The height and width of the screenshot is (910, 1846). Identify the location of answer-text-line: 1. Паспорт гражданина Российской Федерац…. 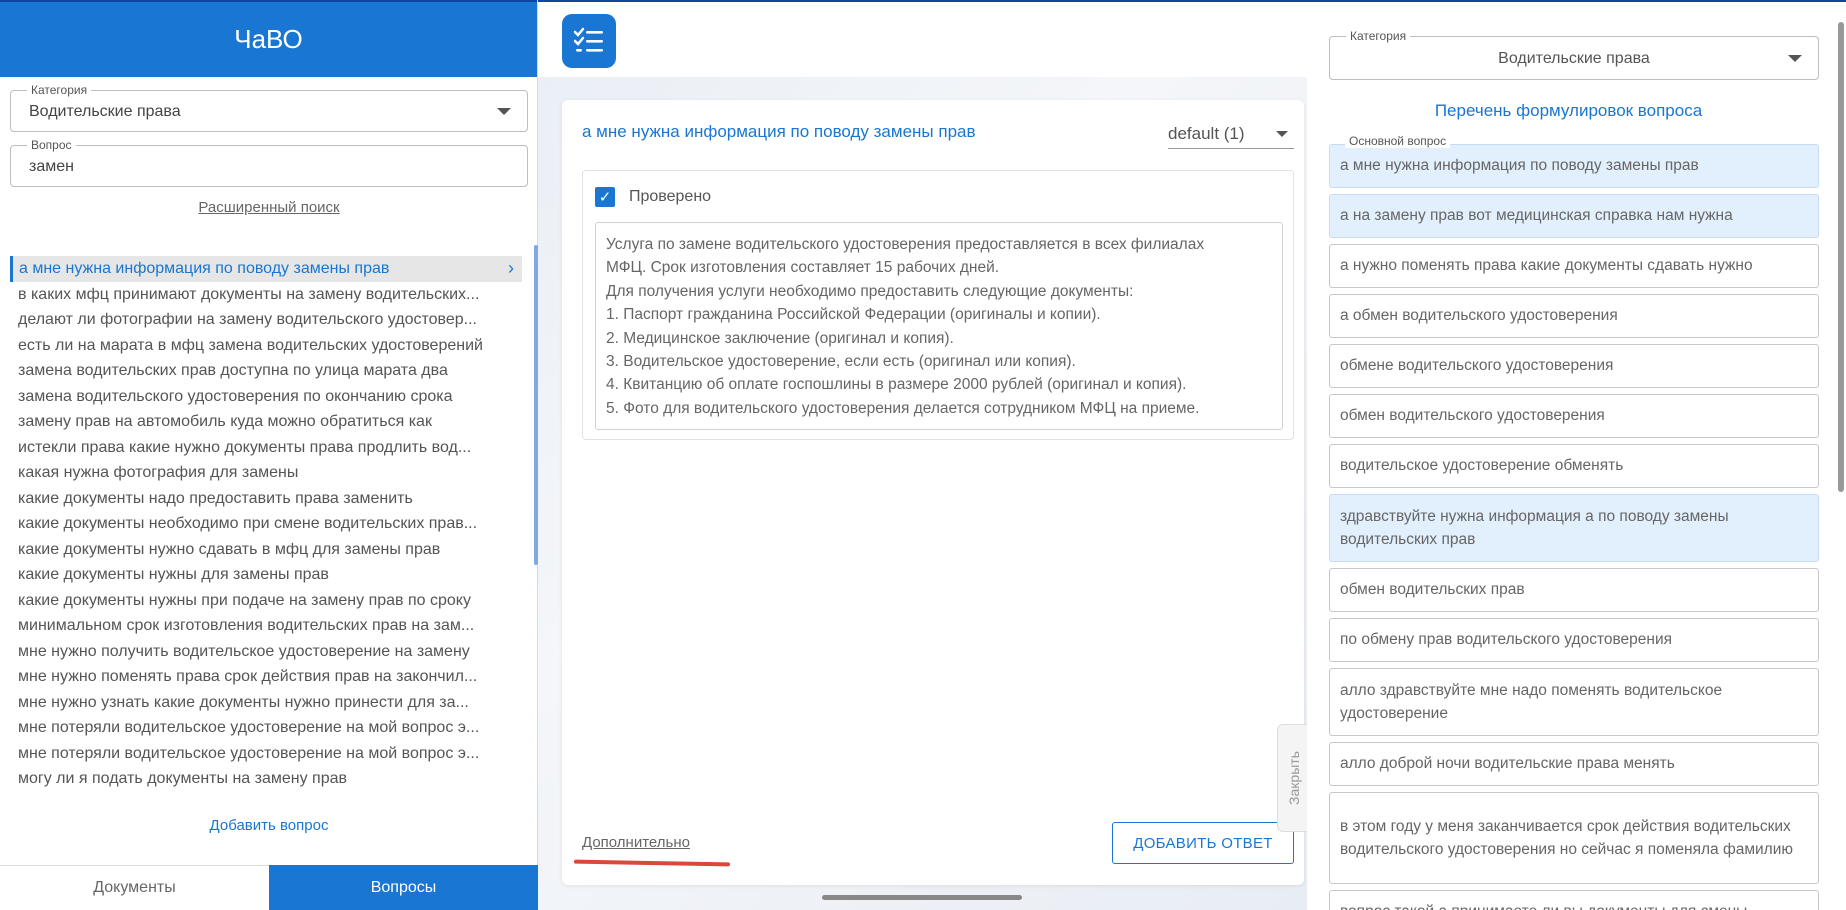
(853, 315).